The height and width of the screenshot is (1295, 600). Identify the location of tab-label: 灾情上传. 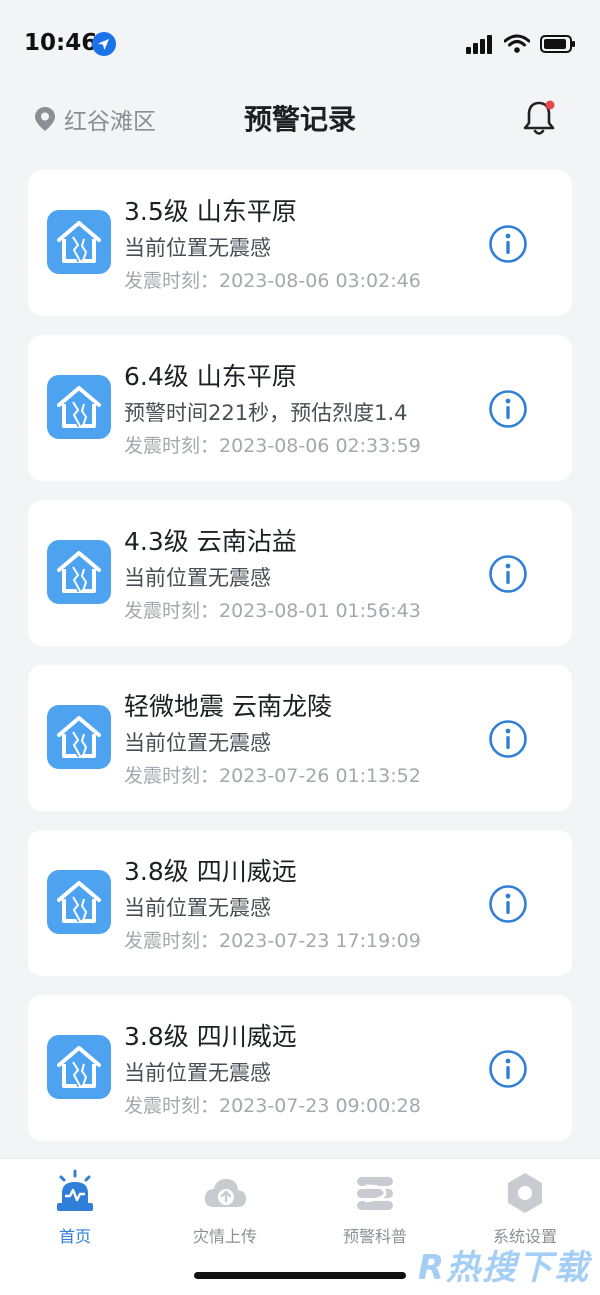
(224, 1236).